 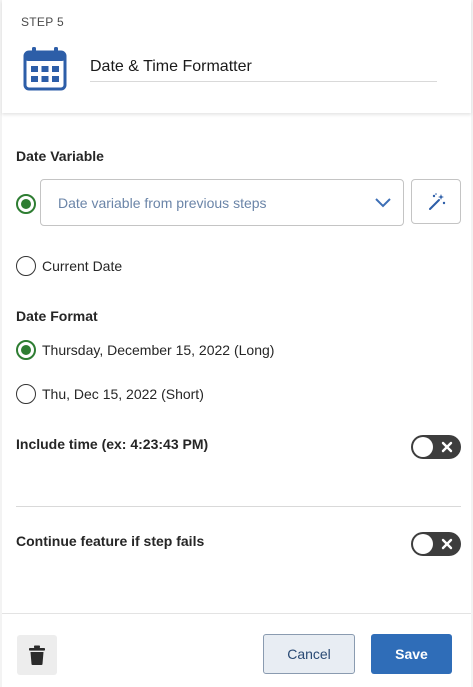 I want to click on calendar-icon, so click(x=45, y=68).